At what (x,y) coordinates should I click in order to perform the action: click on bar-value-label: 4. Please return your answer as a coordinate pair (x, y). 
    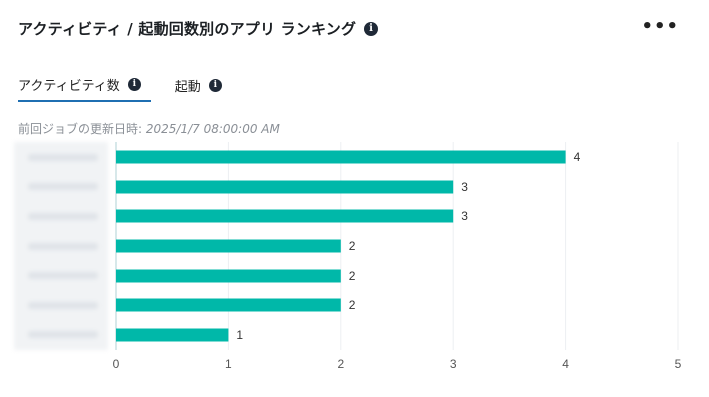
    Looking at the image, I should click on (577, 157).